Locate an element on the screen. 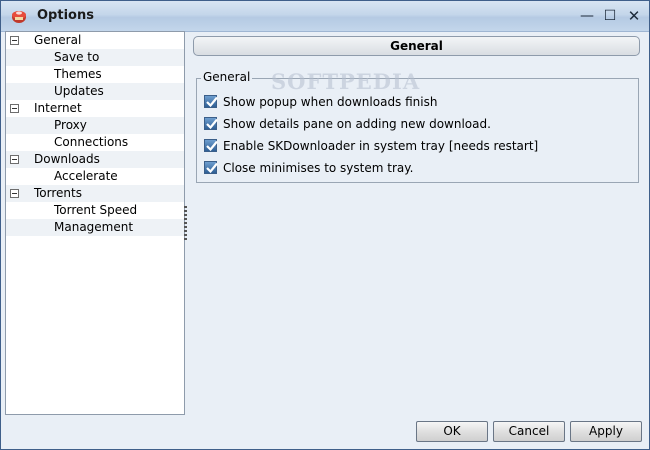 Image resolution: width=650 pixels, height=450 pixels. pane-splitter-handle is located at coordinates (185, 223).